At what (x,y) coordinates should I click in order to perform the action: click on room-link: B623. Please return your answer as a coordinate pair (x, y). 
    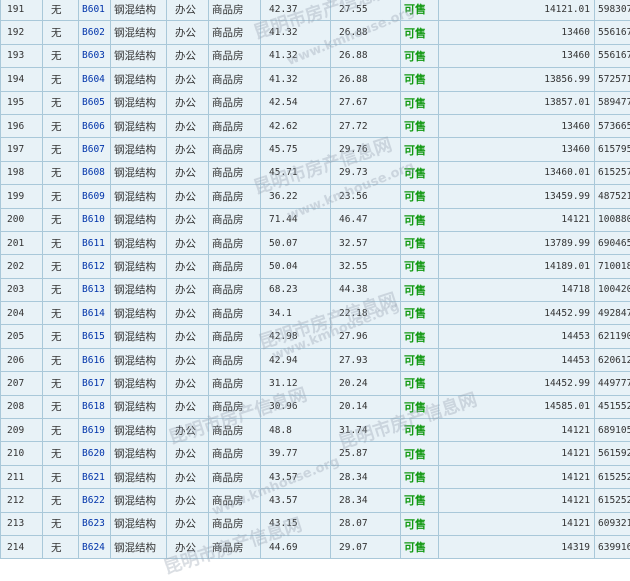
    Looking at the image, I should click on (94, 523).